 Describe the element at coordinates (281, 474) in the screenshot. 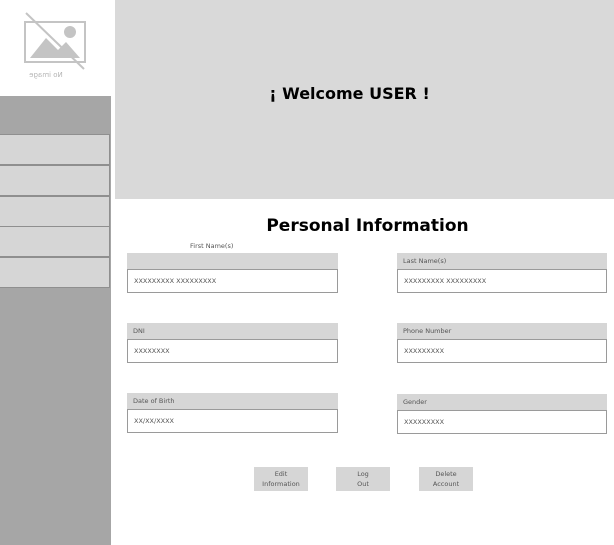

I see `edit-button-label-line1: Edit` at that location.